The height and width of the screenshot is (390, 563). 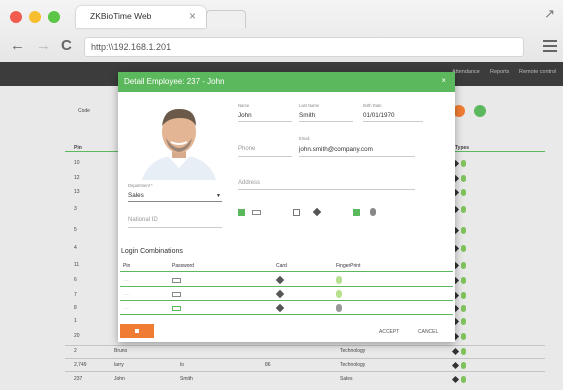 I want to click on card-checkbox, so click(x=296, y=212).